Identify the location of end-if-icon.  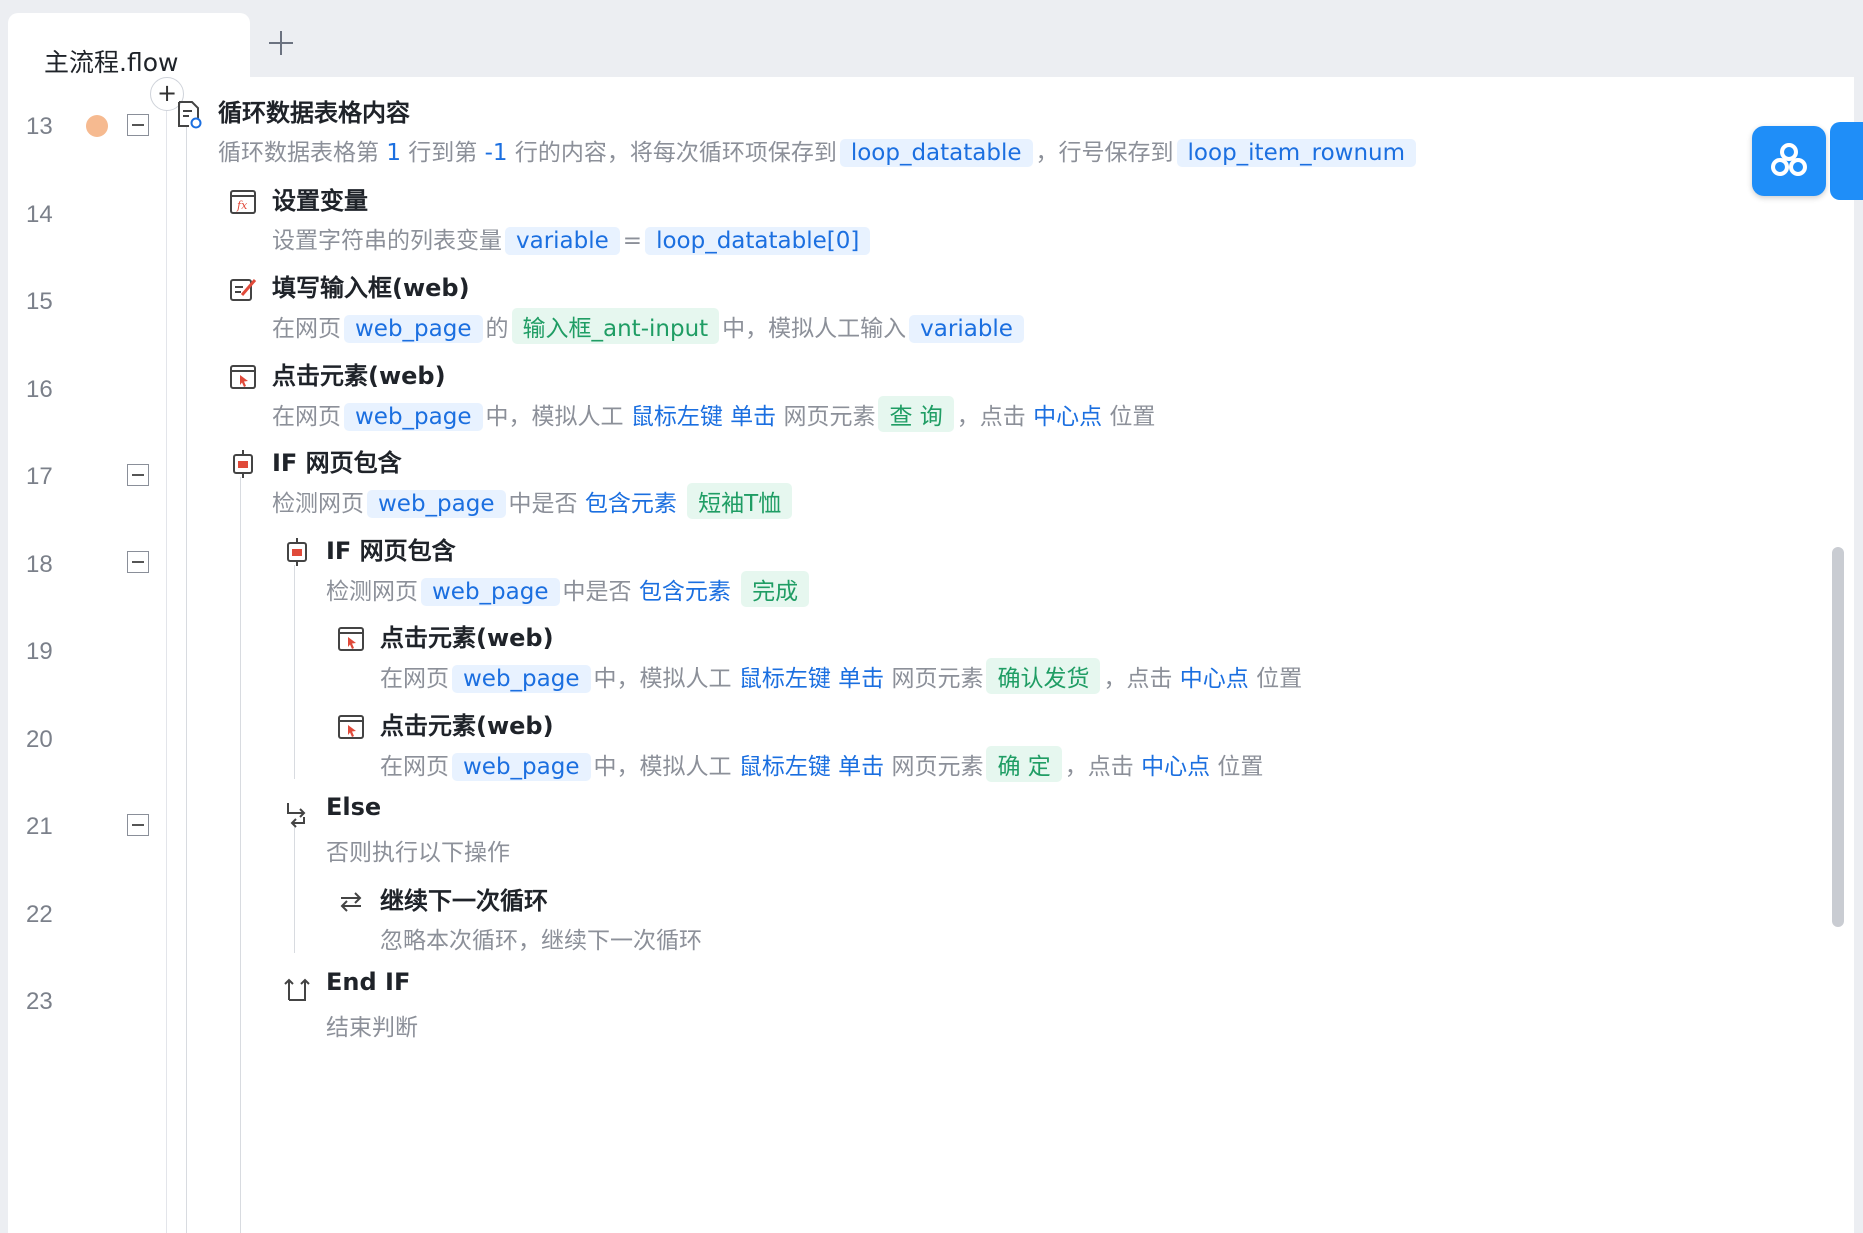
(297, 989).